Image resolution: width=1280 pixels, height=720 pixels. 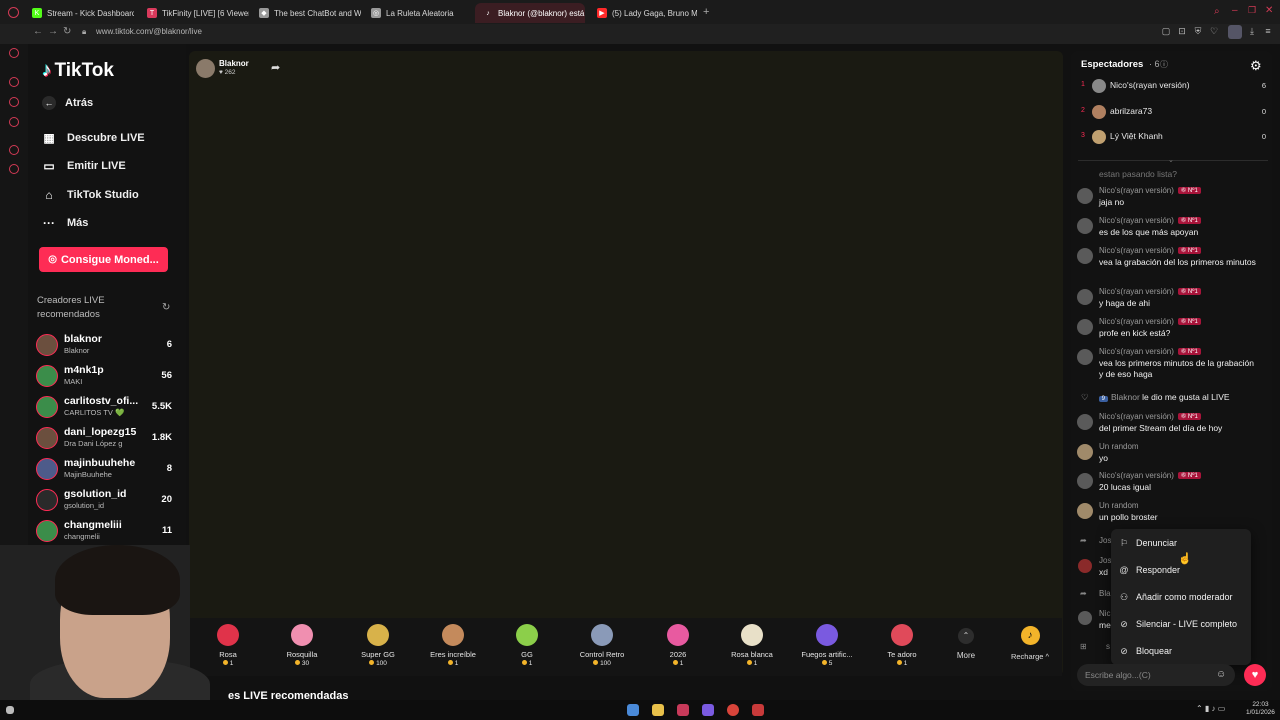 I want to click on more-gifts-button: ⌃ More, so click(x=966, y=644).